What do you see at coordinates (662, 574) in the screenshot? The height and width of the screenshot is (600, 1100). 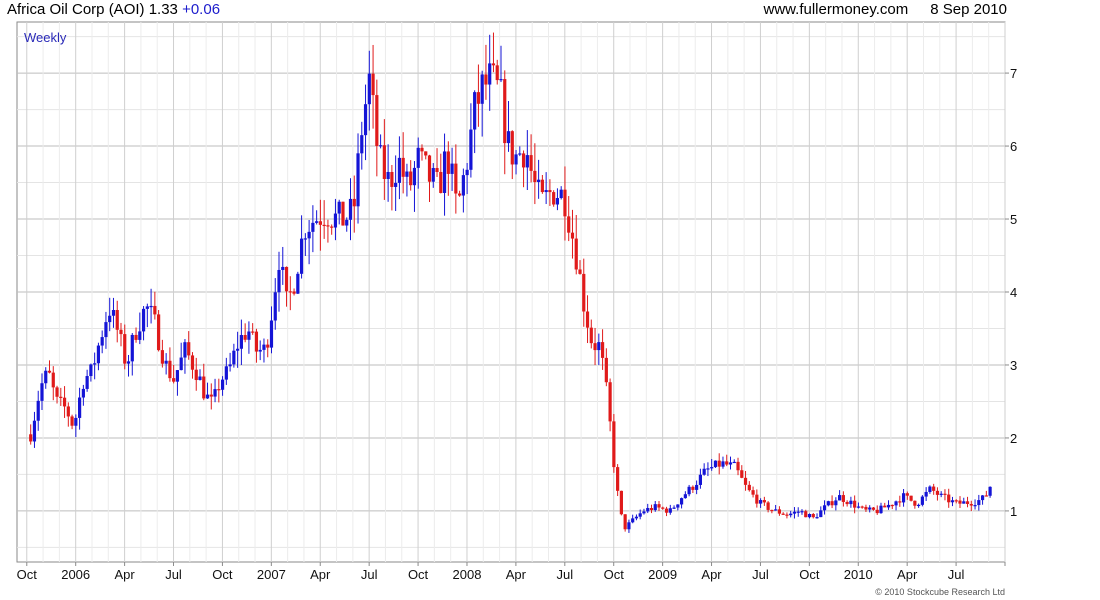 I see `x-tick-label: 2009` at bounding box center [662, 574].